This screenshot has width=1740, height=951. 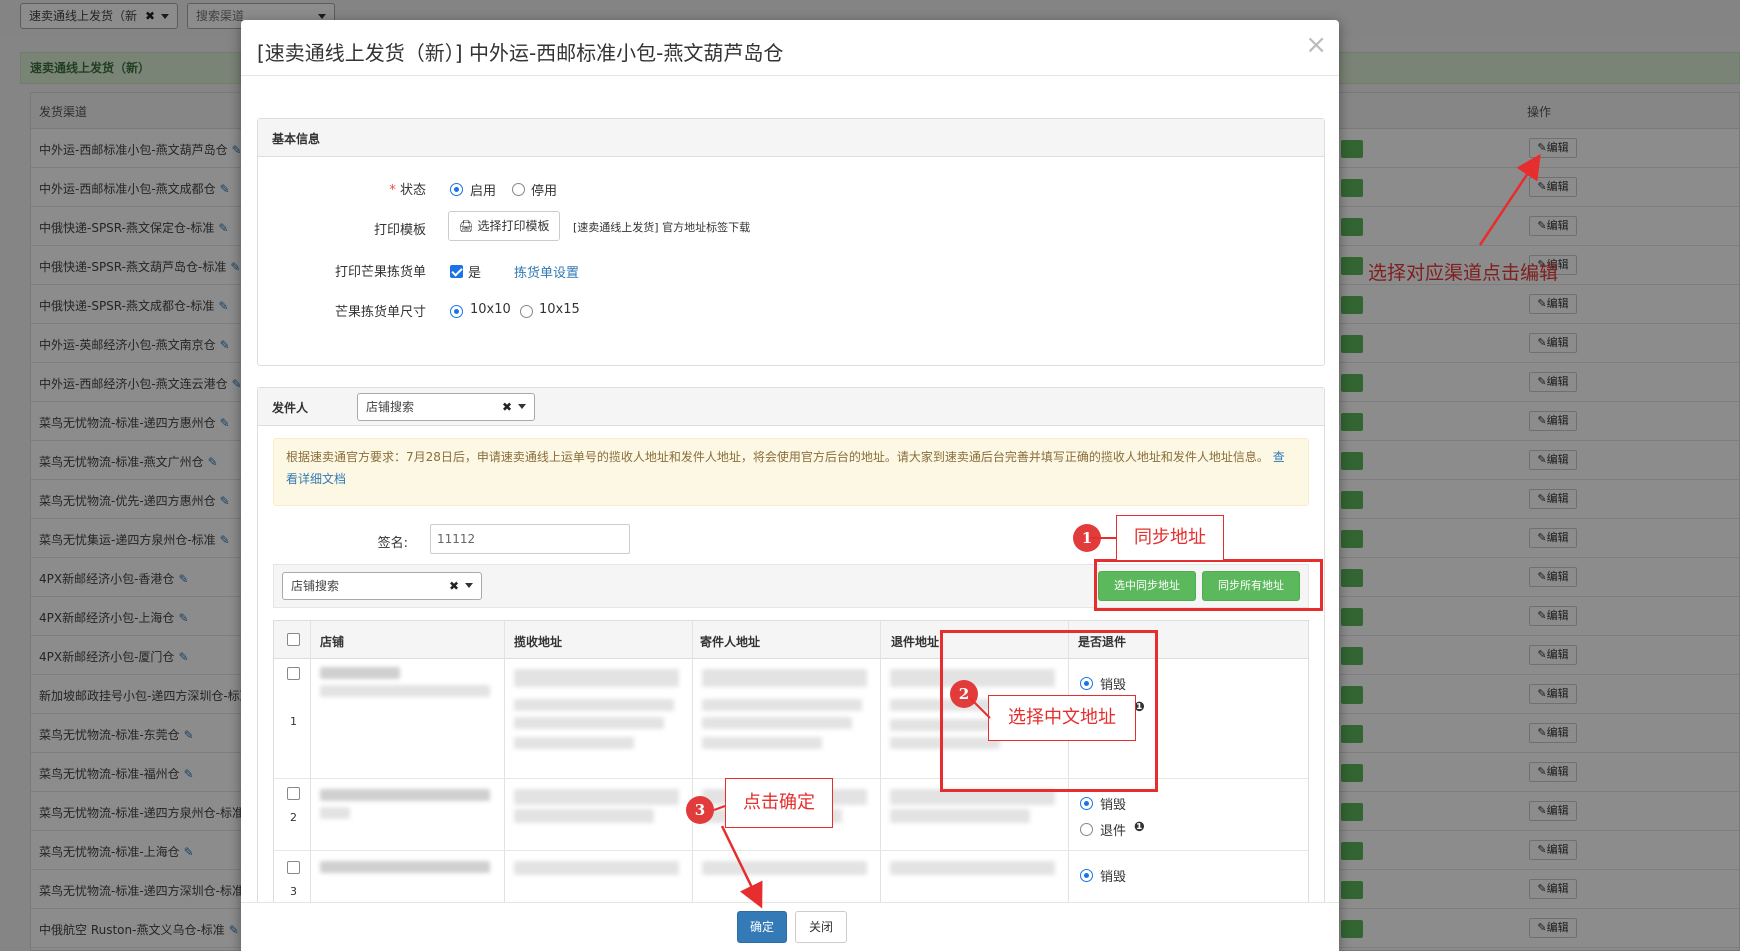 What do you see at coordinates (392, 543) in the screenshot?
I see `signature-label: 签名:` at bounding box center [392, 543].